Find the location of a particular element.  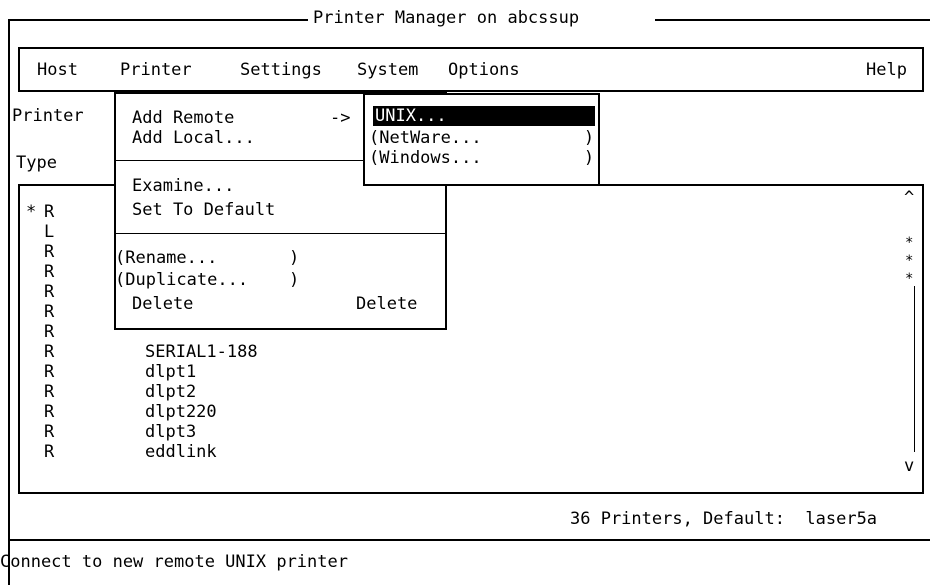

menu-system: System is located at coordinates (387, 70).